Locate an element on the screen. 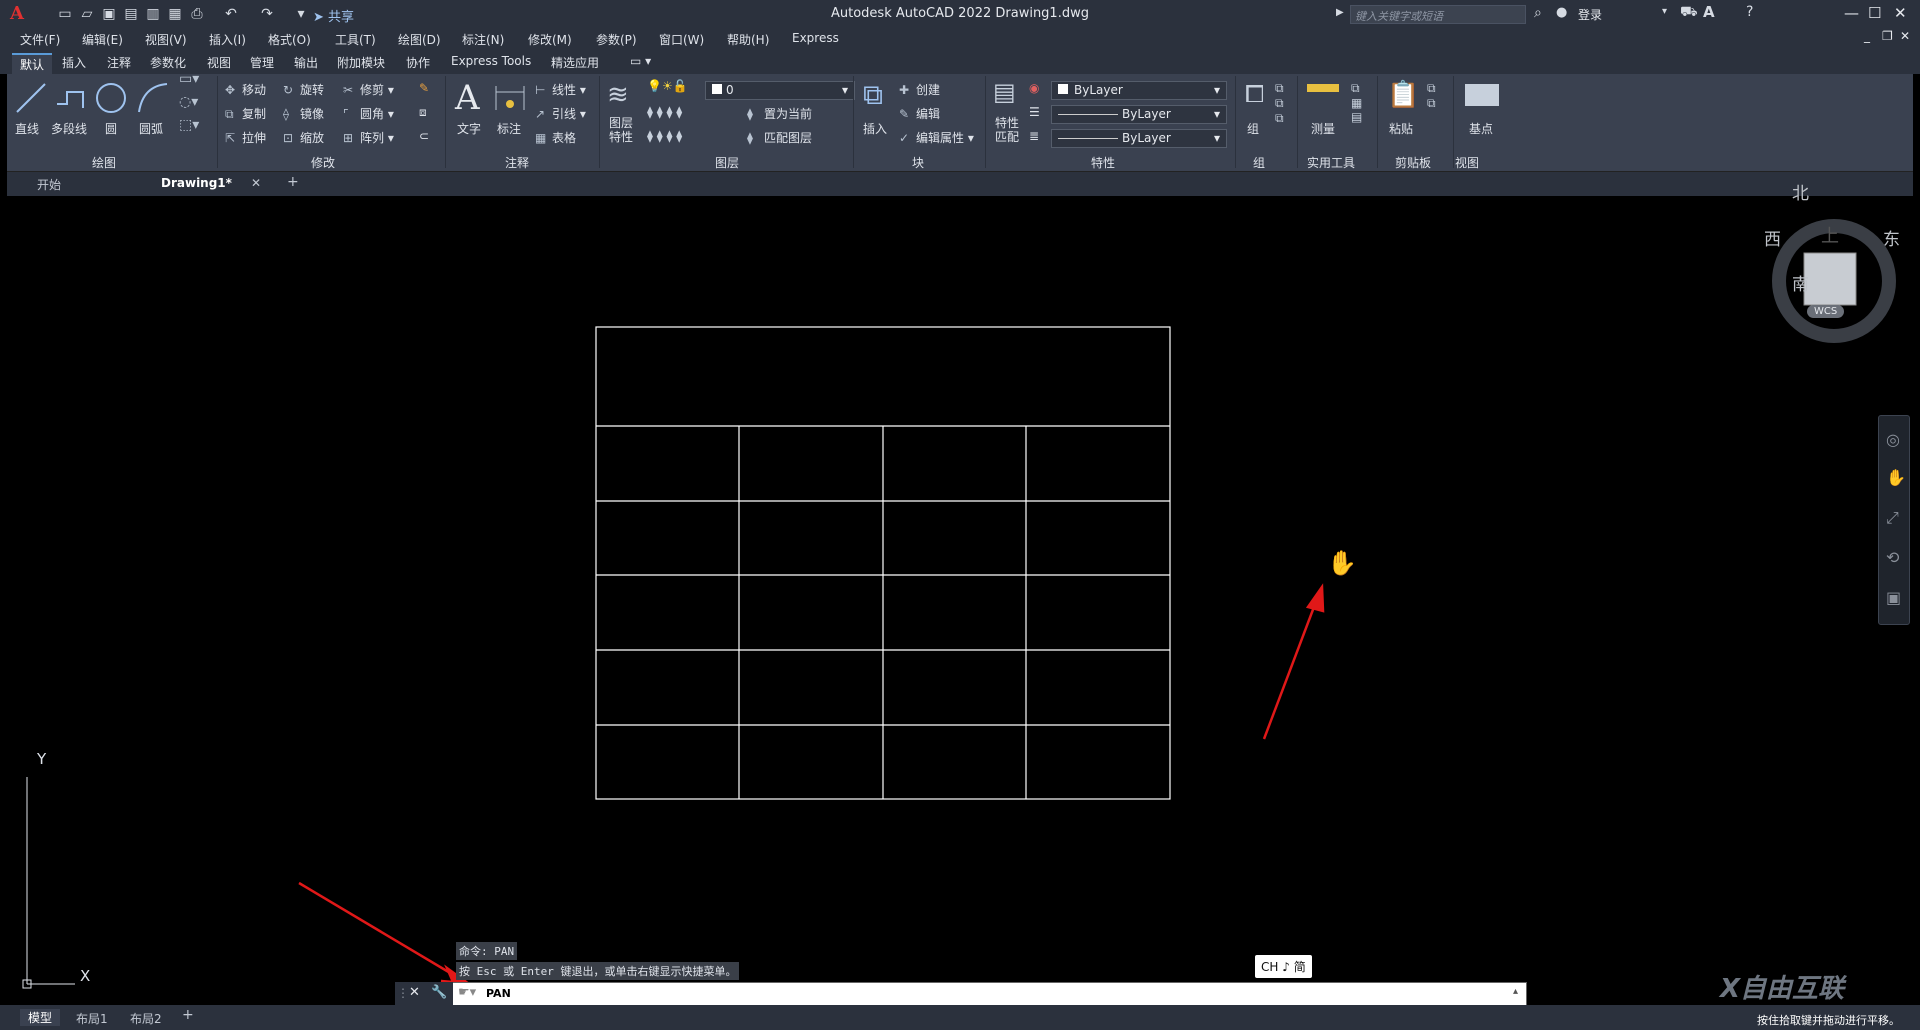 The width and height of the screenshot is (1920, 1030). menu-help: 帮助(H) is located at coordinates (748, 39).